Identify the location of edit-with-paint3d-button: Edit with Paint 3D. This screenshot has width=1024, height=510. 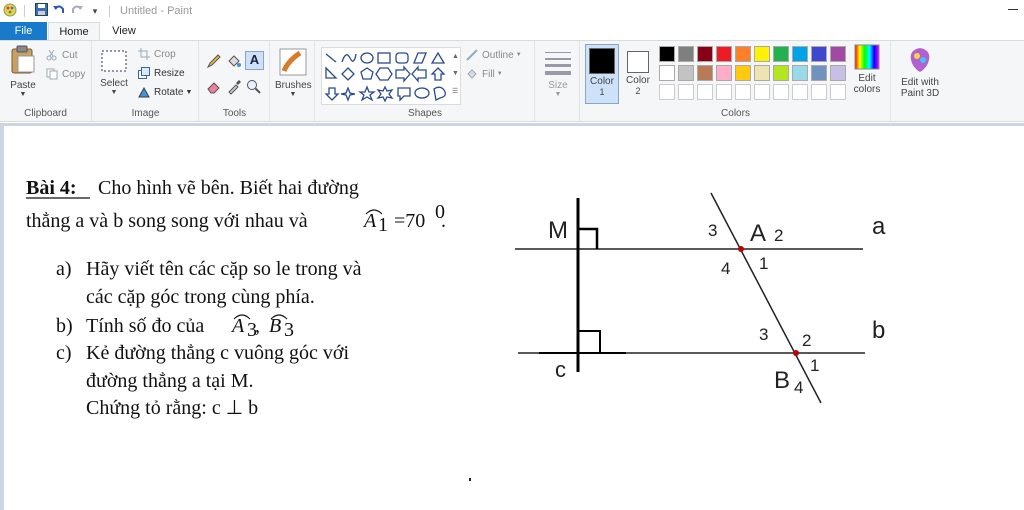
(920, 75).